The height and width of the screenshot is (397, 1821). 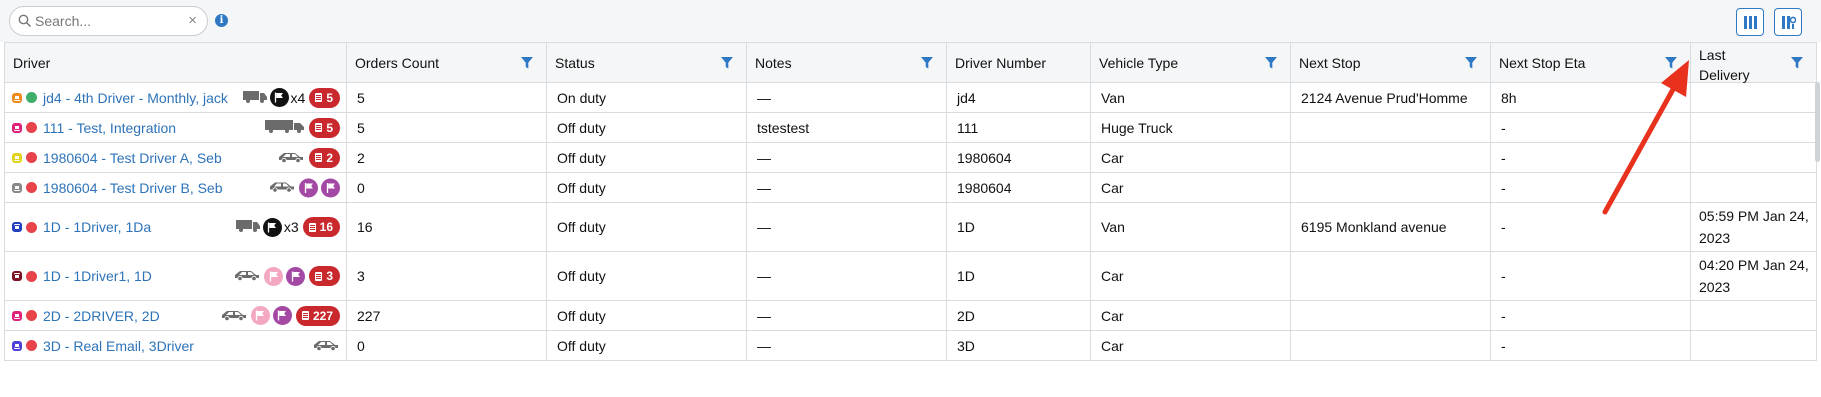 I want to click on cell-vehicle-type: Huge Truck, so click(x=1190, y=127).